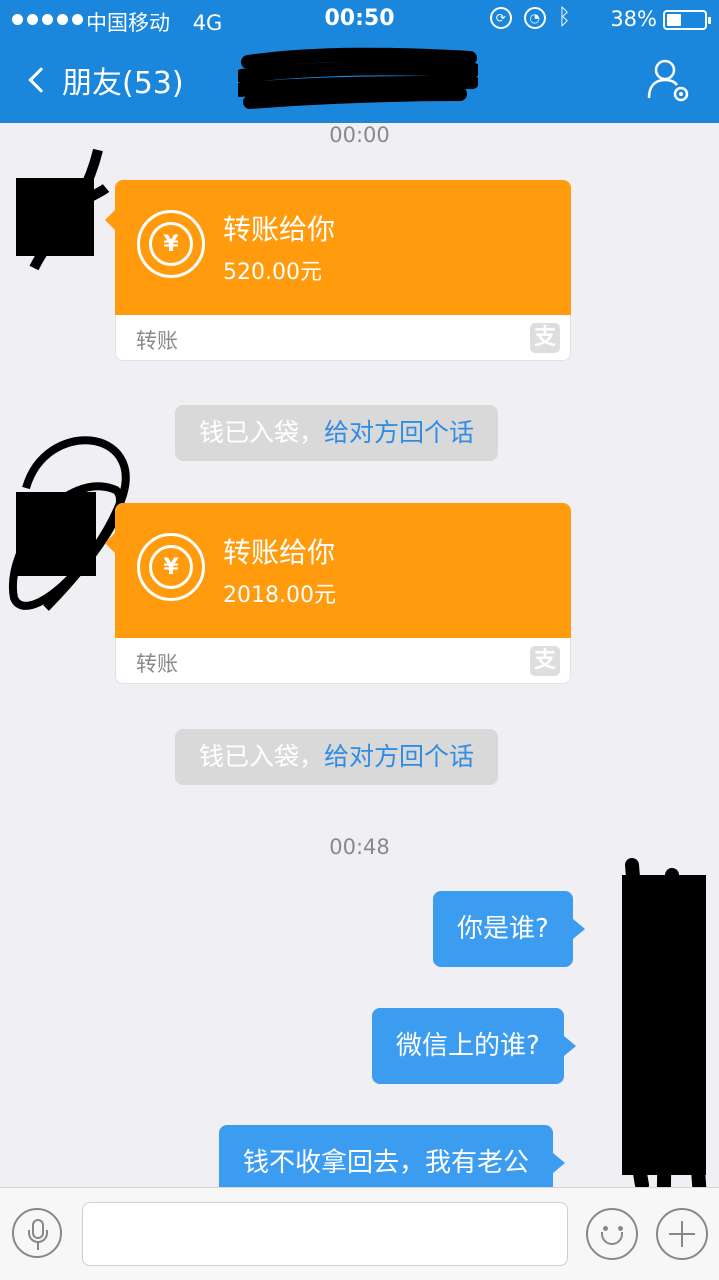 This screenshot has width=719, height=1280. I want to click on microphone-icon, so click(37, 1233).